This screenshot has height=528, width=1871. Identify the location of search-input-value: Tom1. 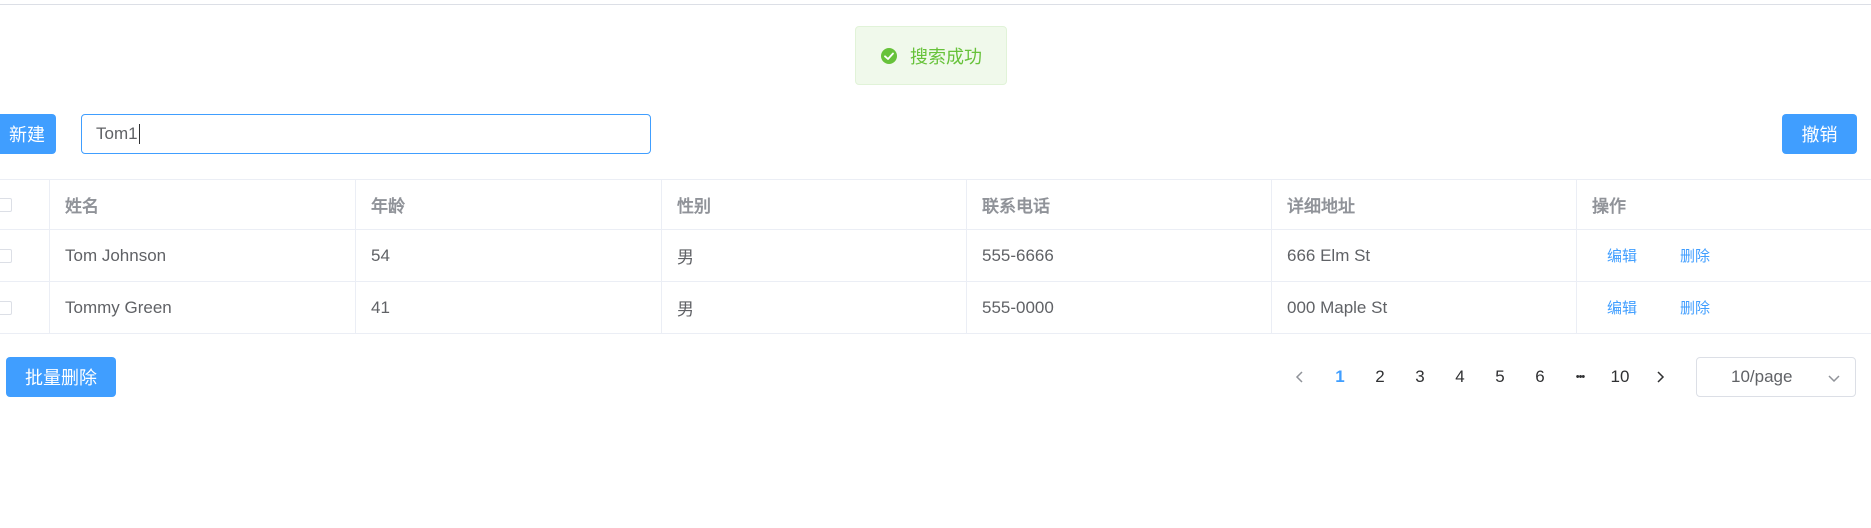
(117, 133).